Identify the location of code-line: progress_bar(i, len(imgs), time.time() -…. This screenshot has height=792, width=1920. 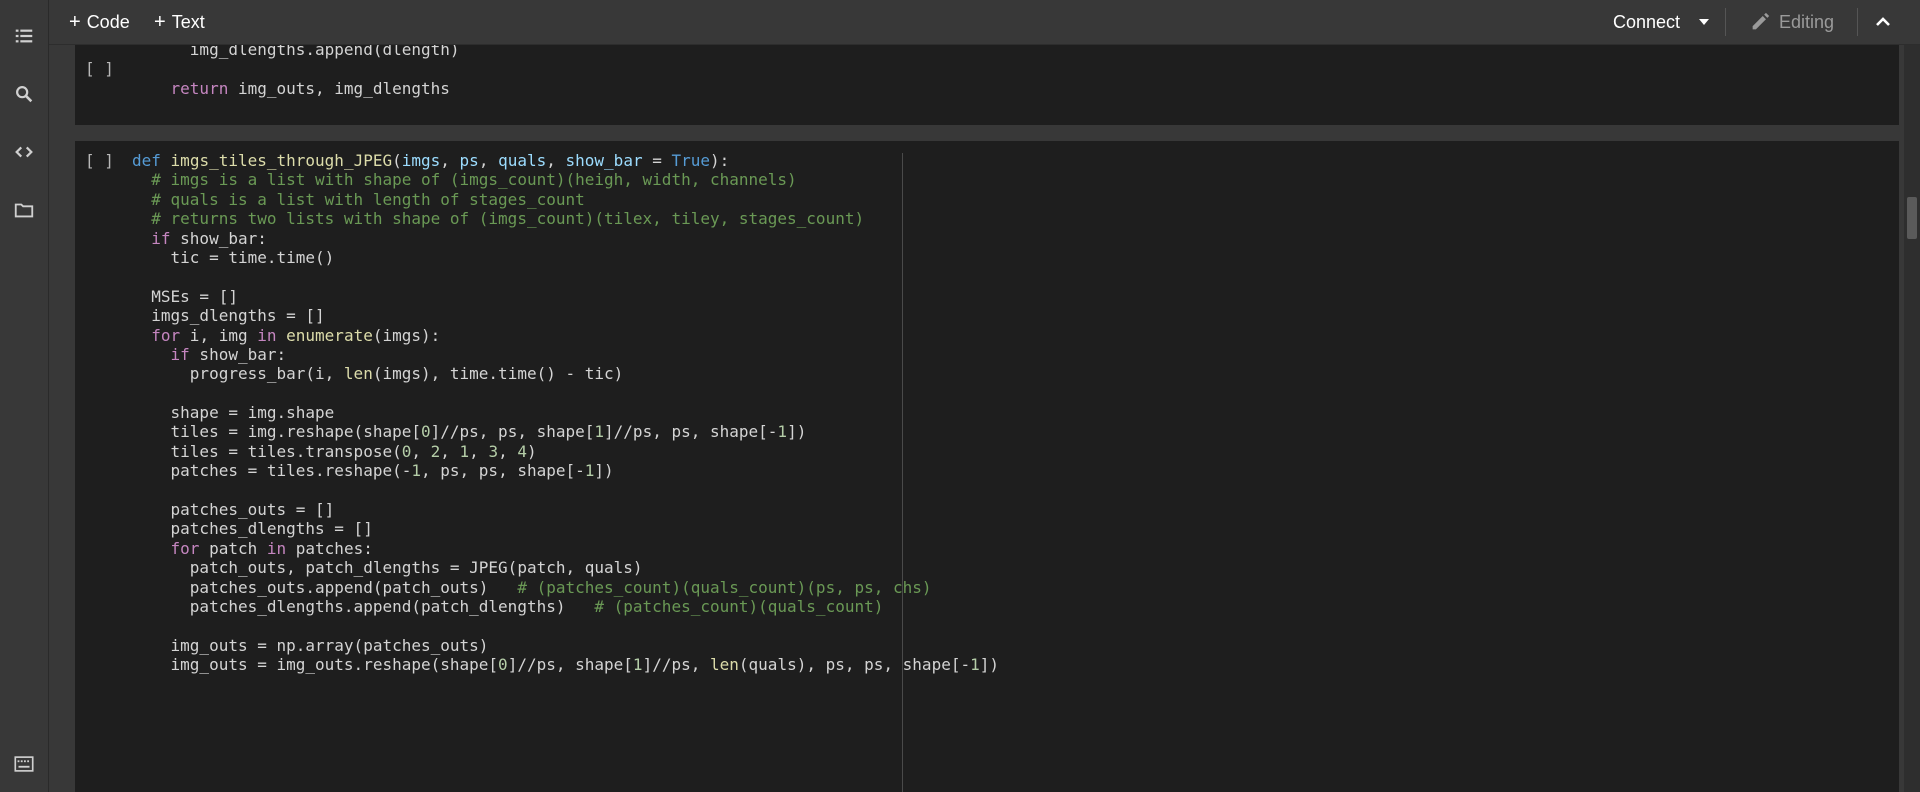
(565, 372).